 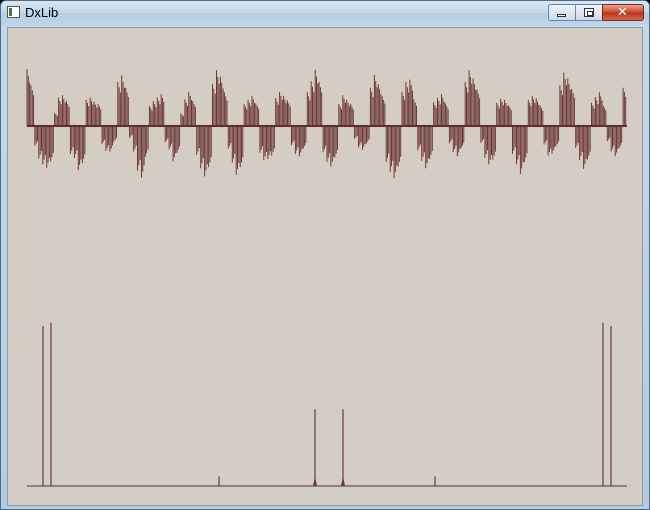 What do you see at coordinates (13, 12) in the screenshot?
I see `app-window-icon` at bounding box center [13, 12].